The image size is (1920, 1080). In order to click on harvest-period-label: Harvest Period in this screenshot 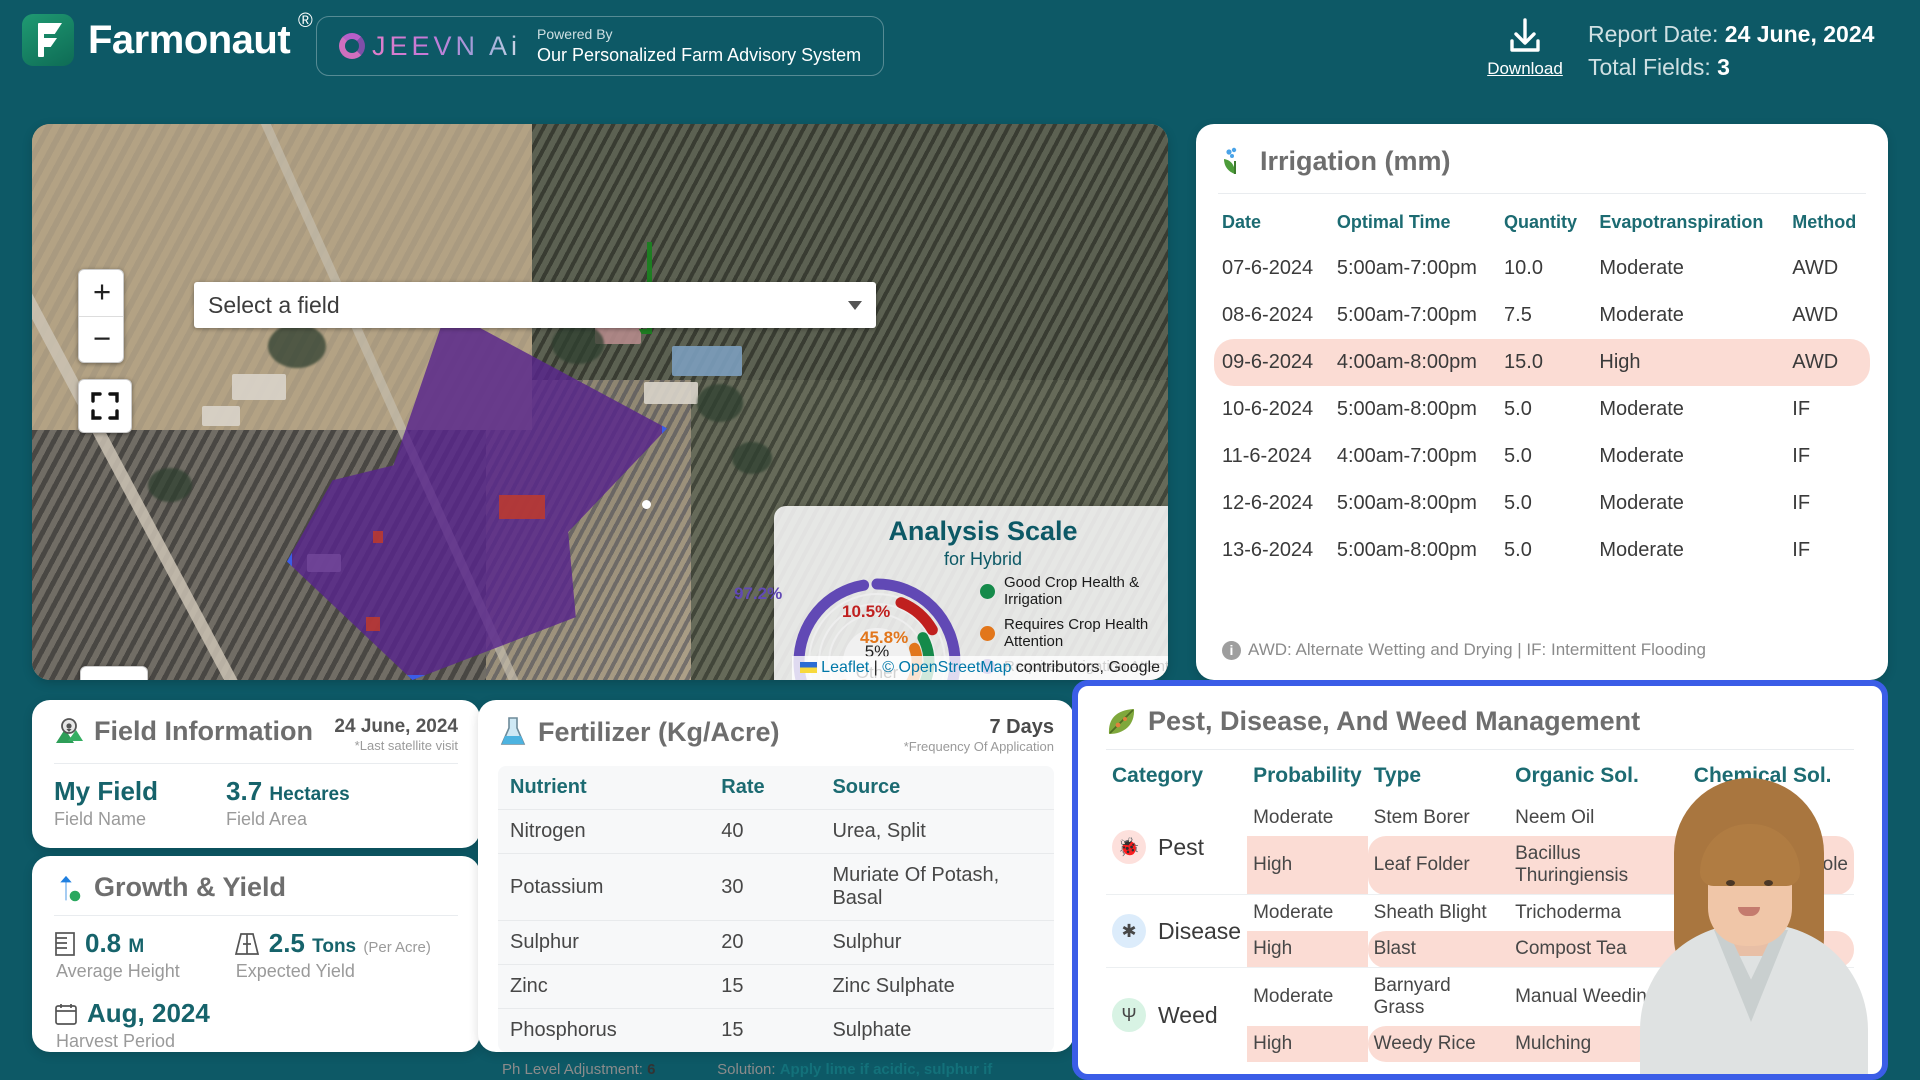, I will do `click(116, 1041)`.